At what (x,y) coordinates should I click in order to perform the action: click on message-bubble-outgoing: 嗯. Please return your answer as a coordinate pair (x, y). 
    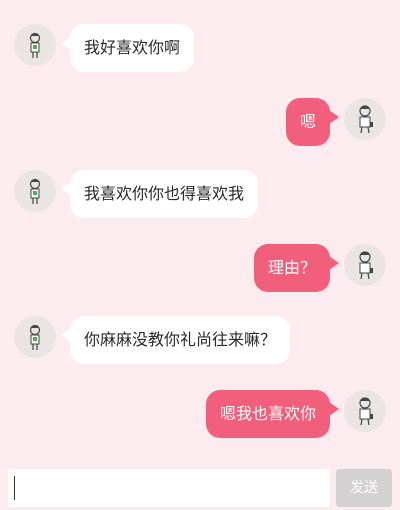
    Looking at the image, I should click on (312, 122).